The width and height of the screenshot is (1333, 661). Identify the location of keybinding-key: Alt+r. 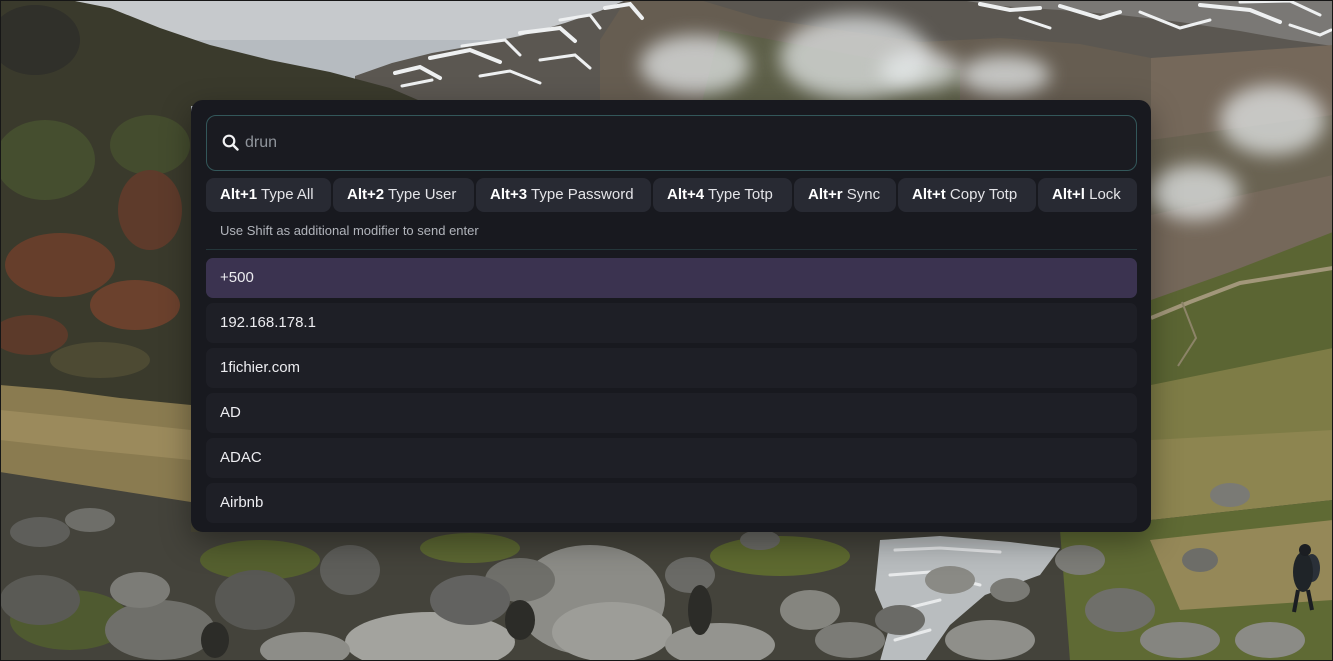
(825, 194).